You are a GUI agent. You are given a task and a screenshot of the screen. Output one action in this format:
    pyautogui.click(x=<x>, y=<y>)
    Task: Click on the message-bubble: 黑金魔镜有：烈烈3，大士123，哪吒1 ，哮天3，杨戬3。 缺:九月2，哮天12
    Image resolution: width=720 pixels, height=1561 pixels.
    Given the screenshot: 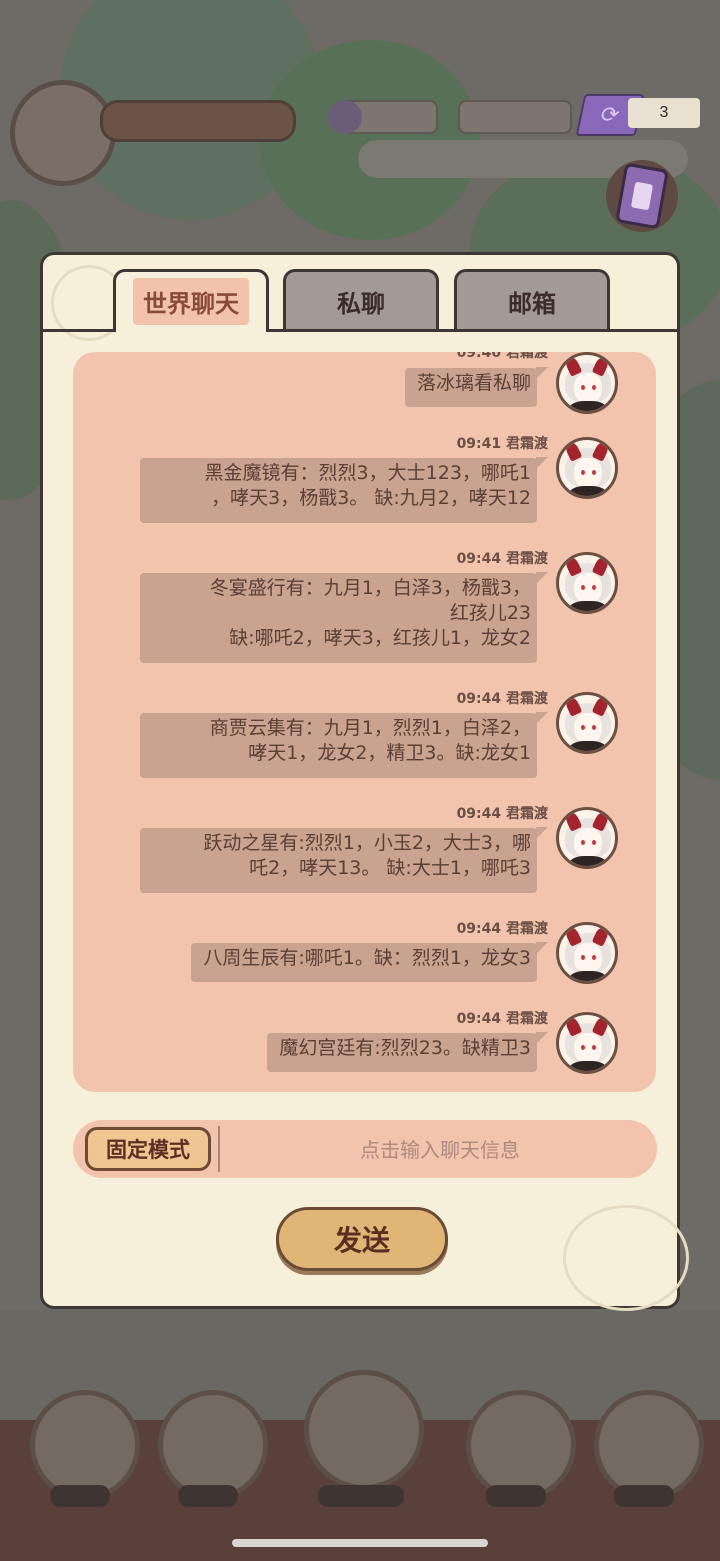 What is the action you would take?
    pyautogui.click(x=344, y=490)
    